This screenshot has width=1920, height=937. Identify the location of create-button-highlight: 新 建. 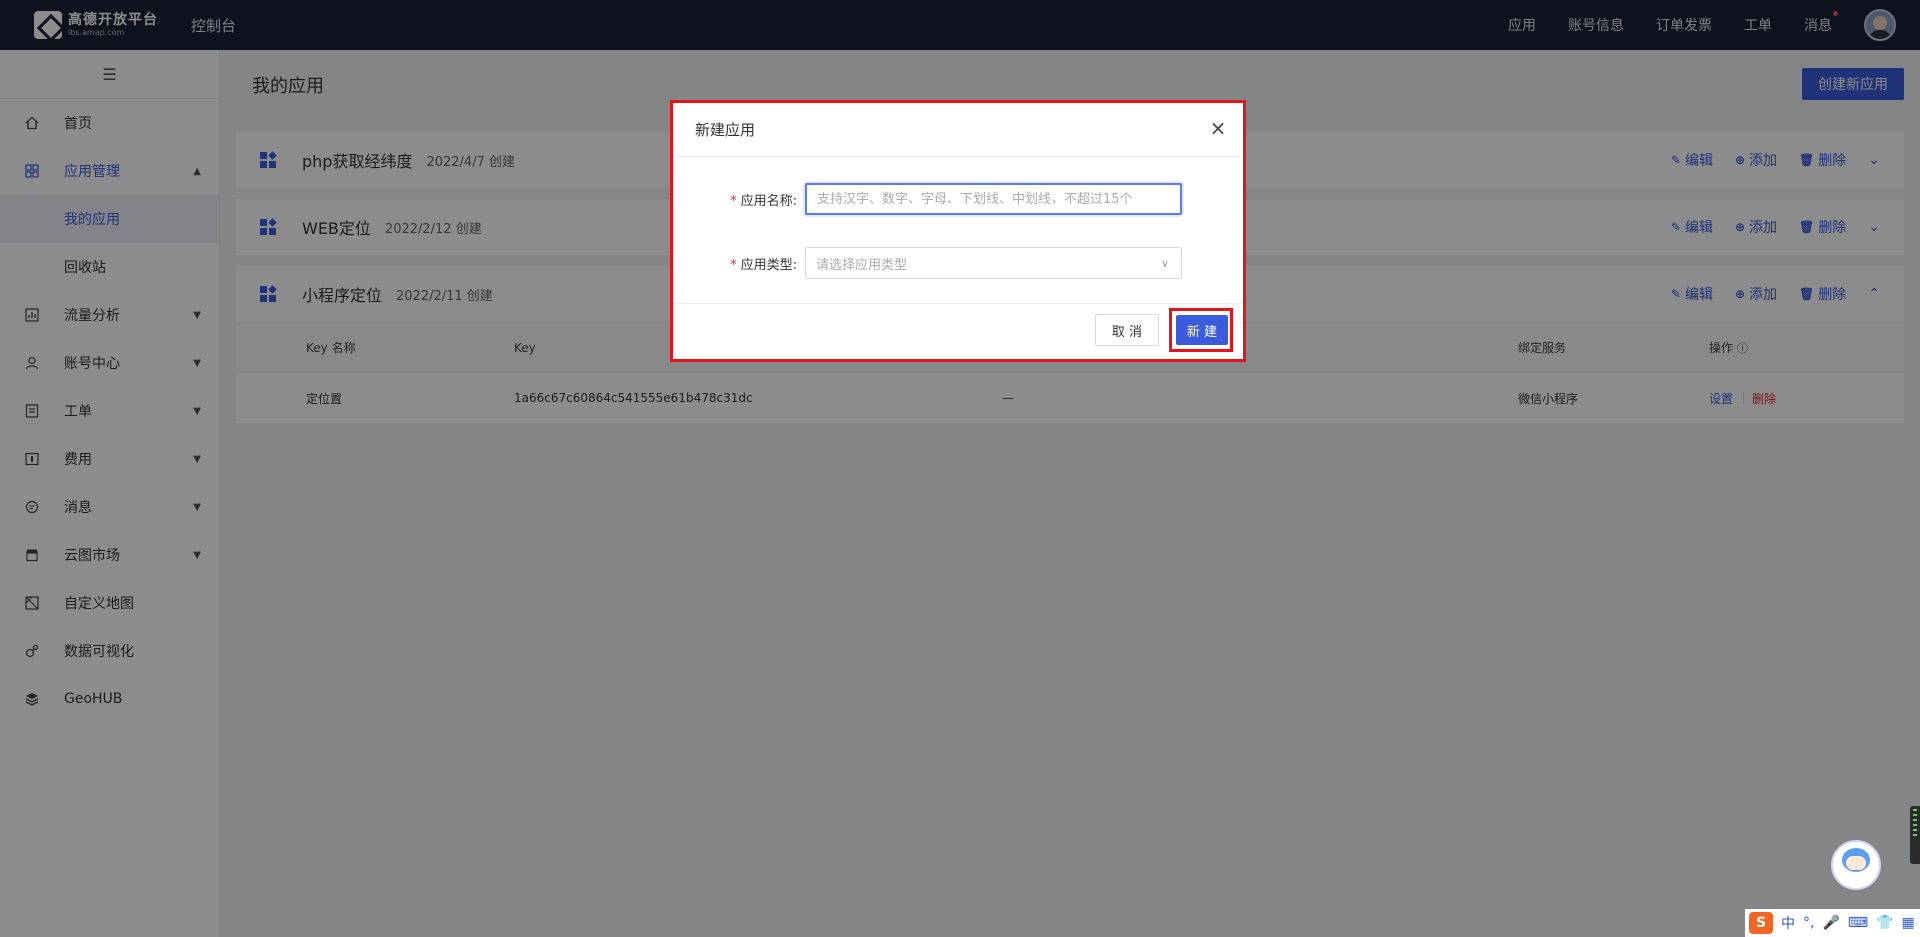
(1201, 330).